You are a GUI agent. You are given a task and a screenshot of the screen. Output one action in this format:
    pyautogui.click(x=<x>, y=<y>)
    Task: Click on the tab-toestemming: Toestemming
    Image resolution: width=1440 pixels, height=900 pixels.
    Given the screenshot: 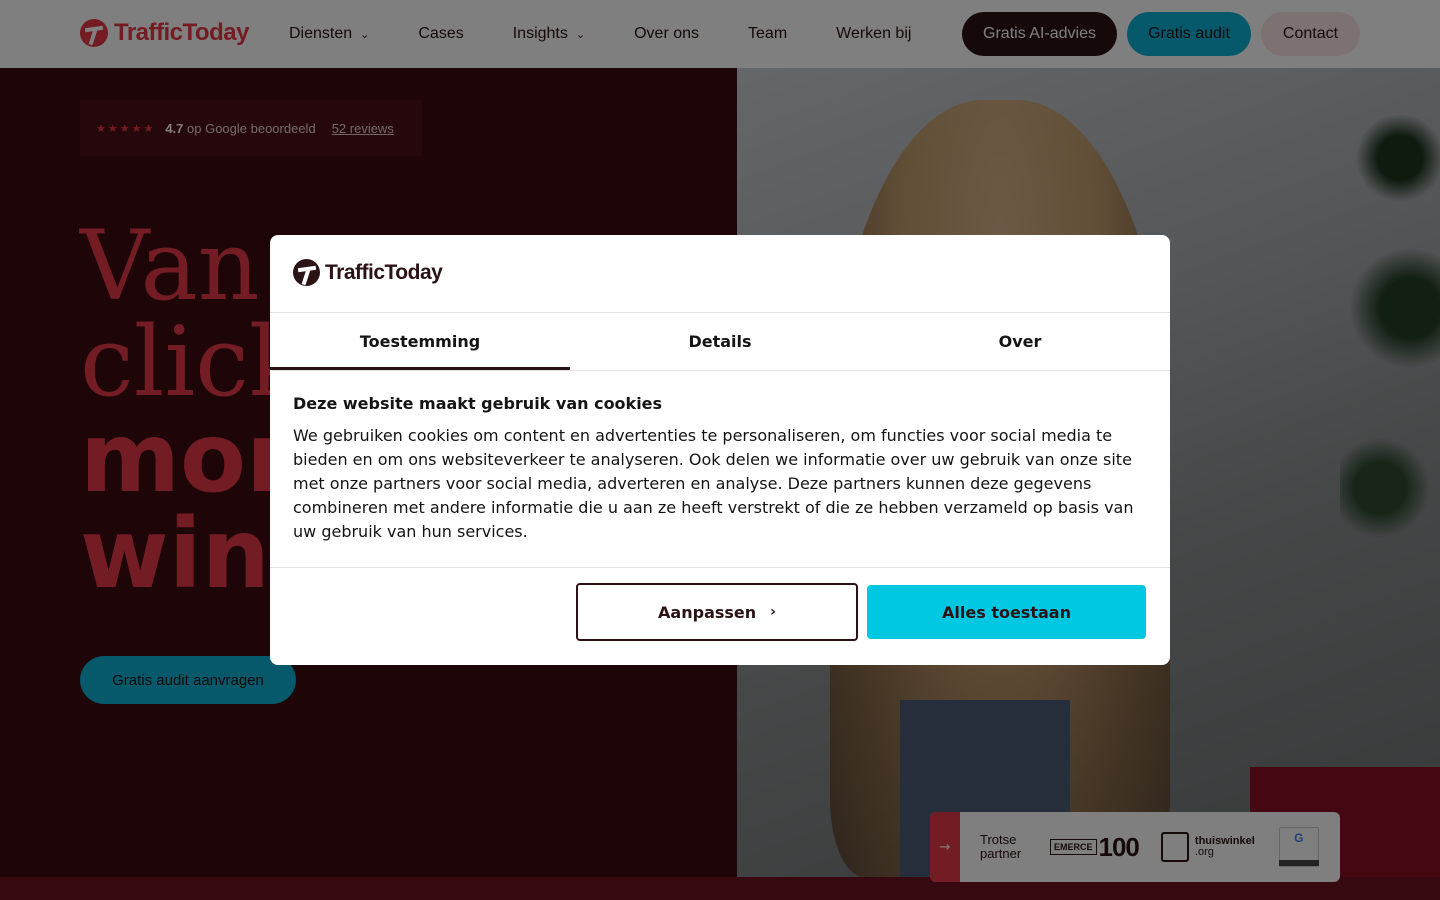 What is the action you would take?
    pyautogui.click(x=420, y=341)
    